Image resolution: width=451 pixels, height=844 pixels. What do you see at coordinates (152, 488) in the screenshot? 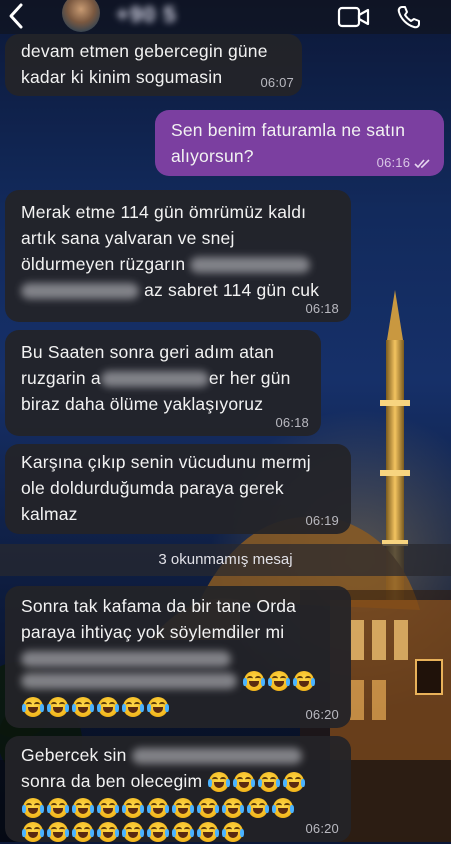
I see `message-line: ole doldurduğumda paraya gerek` at bounding box center [152, 488].